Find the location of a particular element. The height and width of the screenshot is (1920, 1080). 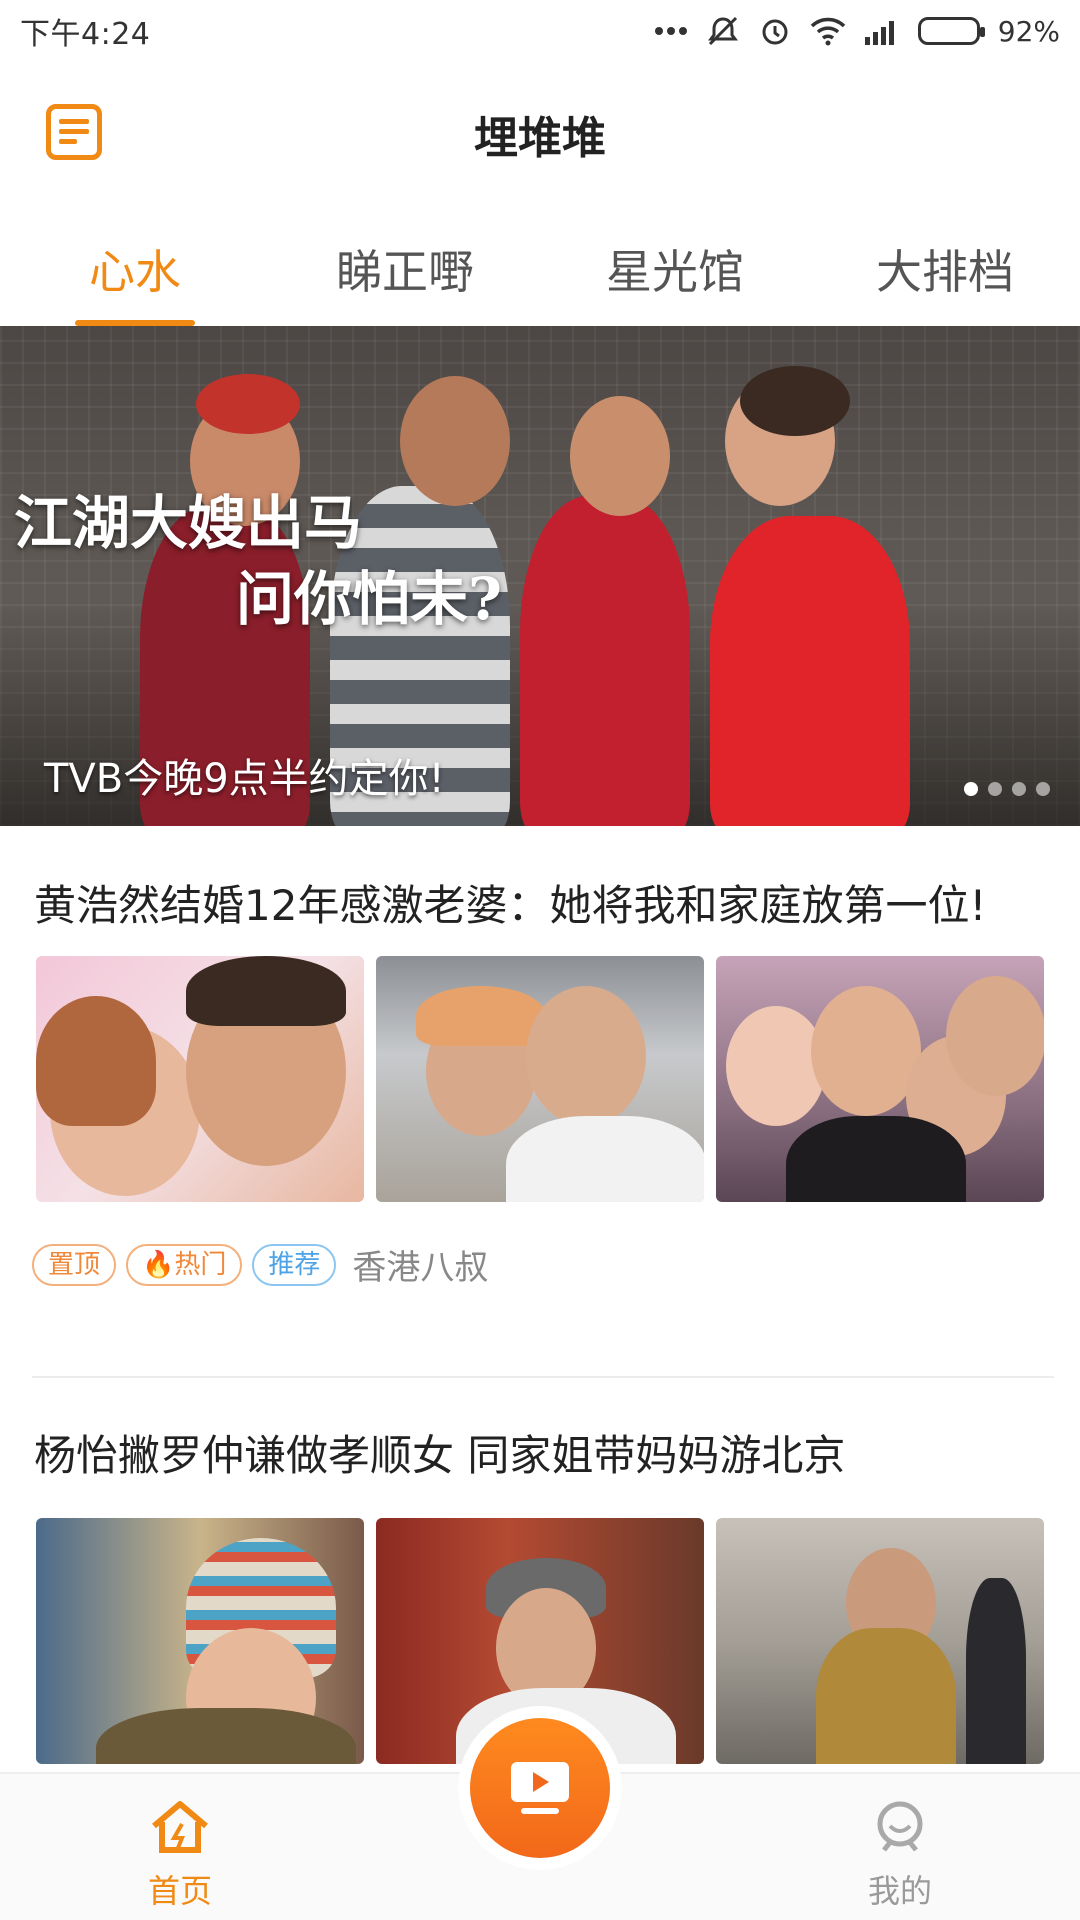

tag-pinned: 置顶 is located at coordinates (74, 1264).